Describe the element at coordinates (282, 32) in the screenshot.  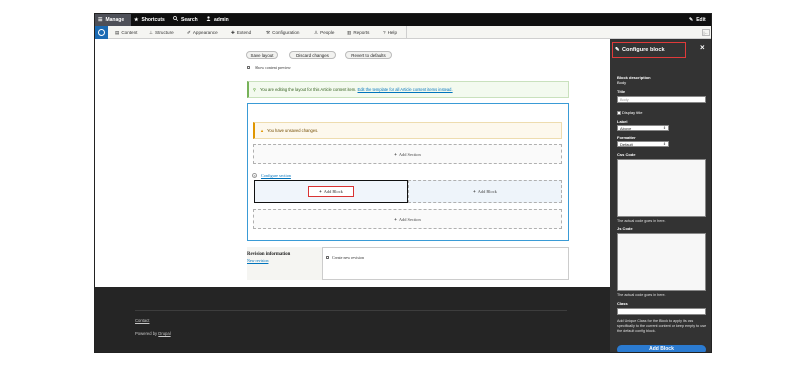
I see `menu-item-configuration: ⚒ Configuration` at that location.